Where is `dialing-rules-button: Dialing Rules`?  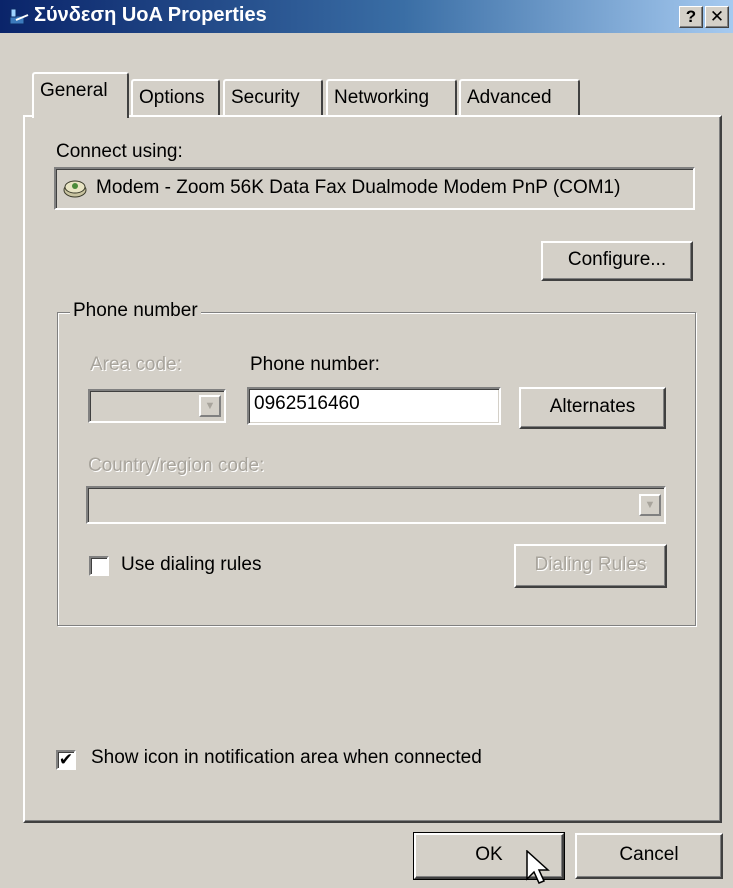 dialing-rules-button: Dialing Rules is located at coordinates (590, 566).